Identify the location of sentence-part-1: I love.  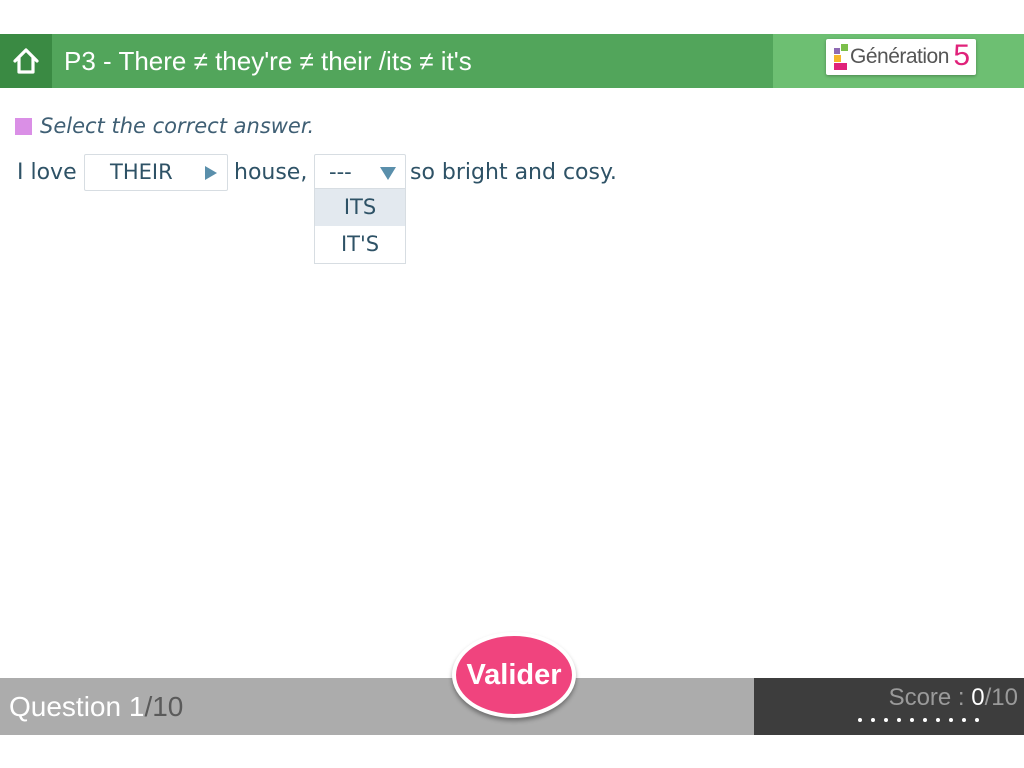
(47, 172).